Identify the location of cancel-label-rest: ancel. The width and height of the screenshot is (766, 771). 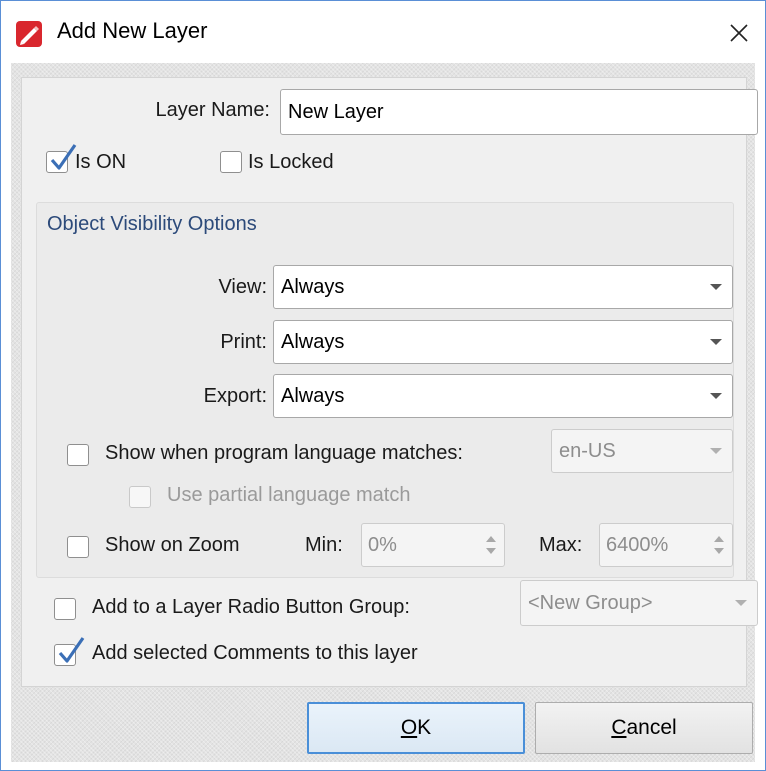
(651, 727).